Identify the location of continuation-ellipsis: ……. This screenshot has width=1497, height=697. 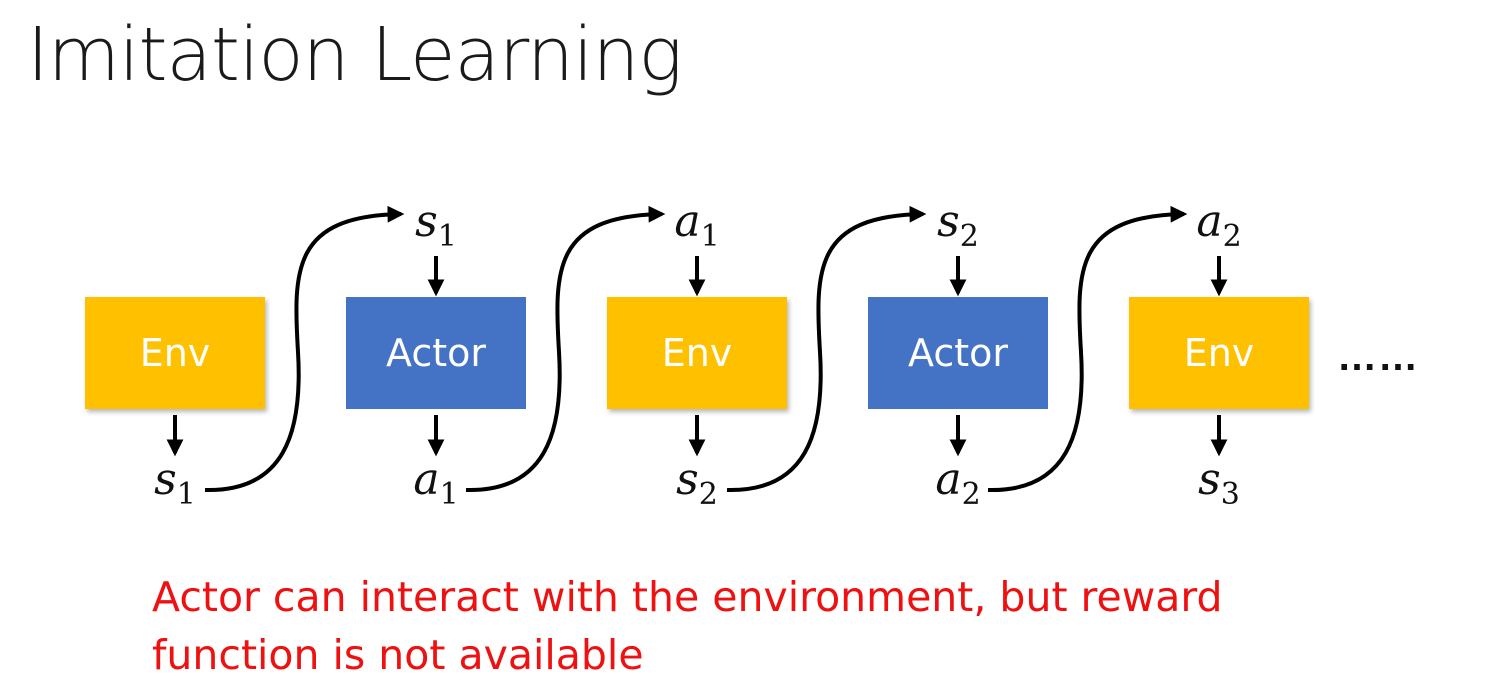
(1378, 357).